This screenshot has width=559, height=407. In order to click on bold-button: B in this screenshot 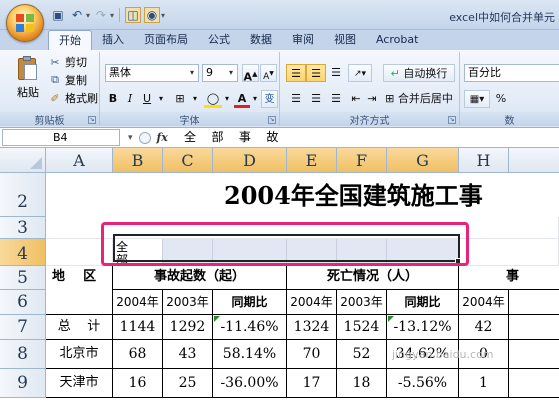, I will do `click(113, 99)`.